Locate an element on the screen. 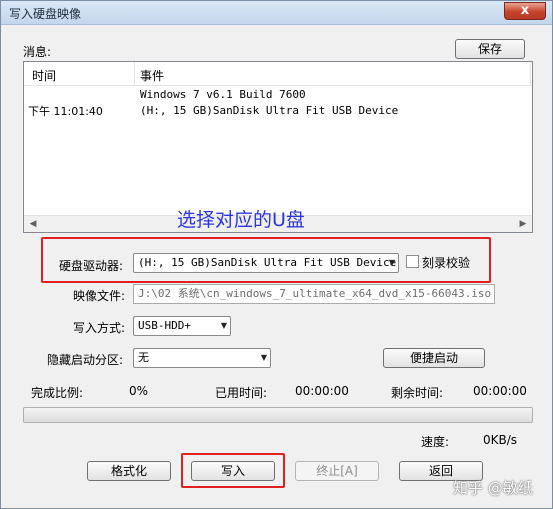 The height and width of the screenshot is (509, 553). row-event: Windows 7 v6.1 Build 7600 is located at coordinates (223, 94).